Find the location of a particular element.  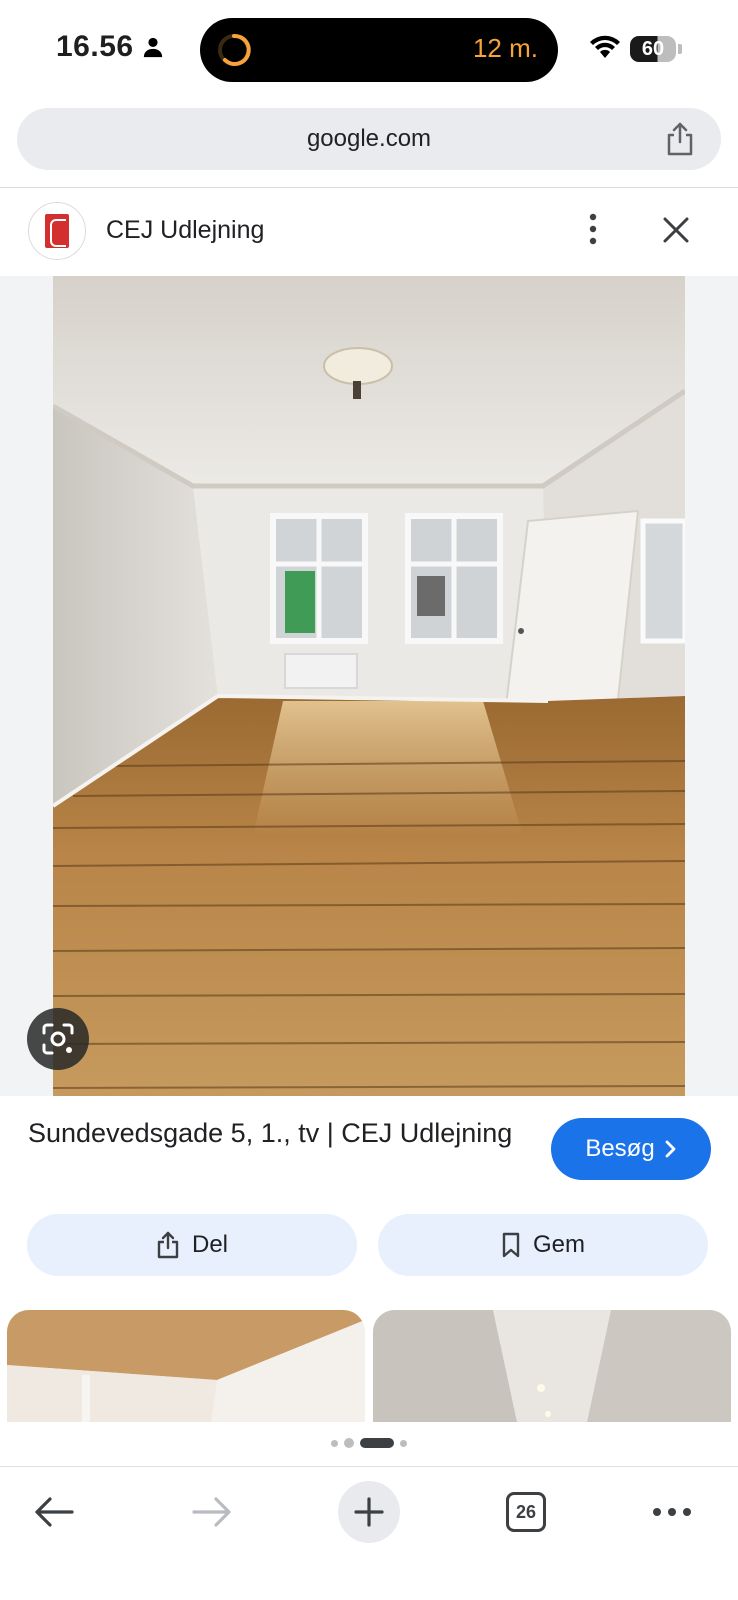

arrow-left-icon is located at coordinates (54, 1512).